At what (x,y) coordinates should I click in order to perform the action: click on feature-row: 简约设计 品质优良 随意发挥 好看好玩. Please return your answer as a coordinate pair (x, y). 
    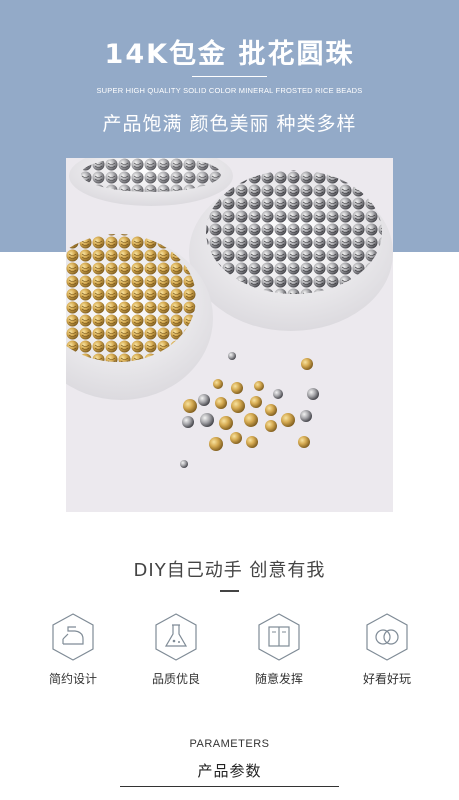
    Looking at the image, I should click on (229, 652).